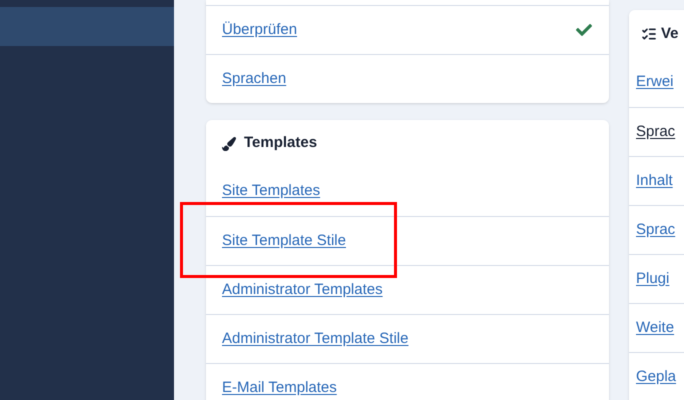  Describe the element at coordinates (302, 290) in the screenshot. I see `menu-link: Administrator Templates` at that location.